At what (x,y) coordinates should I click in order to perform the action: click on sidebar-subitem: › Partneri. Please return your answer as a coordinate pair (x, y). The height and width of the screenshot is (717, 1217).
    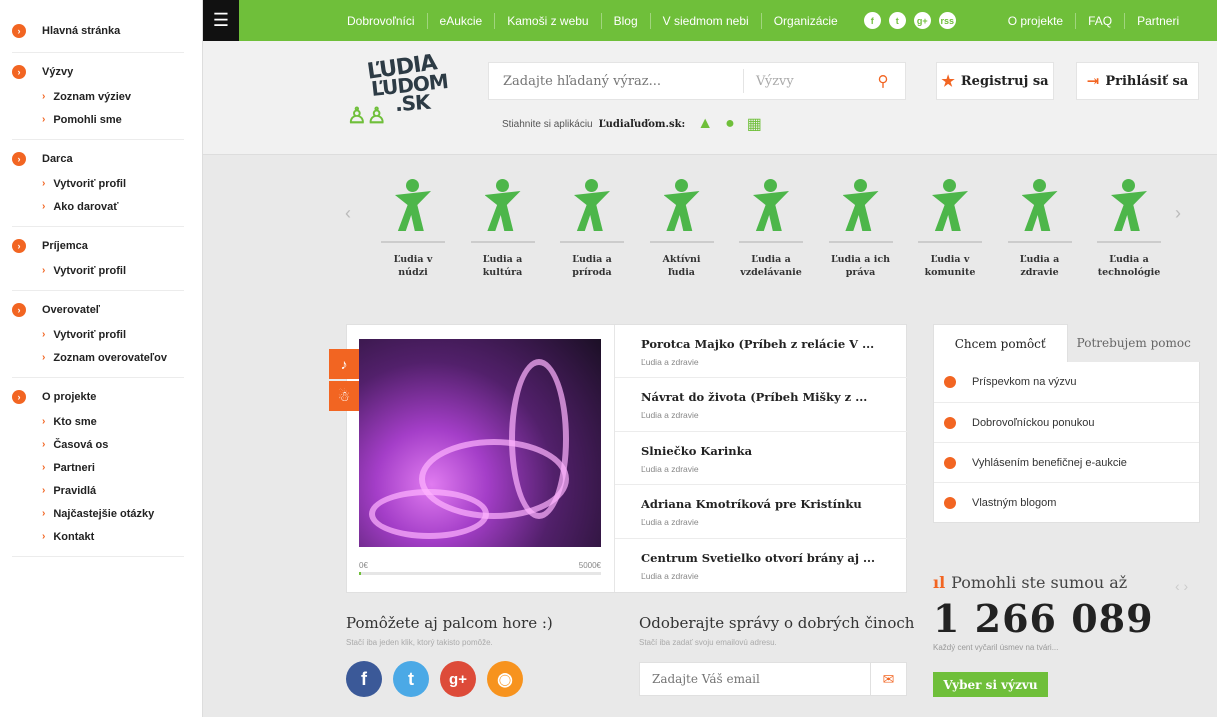
    Looking at the image, I should click on (98, 467).